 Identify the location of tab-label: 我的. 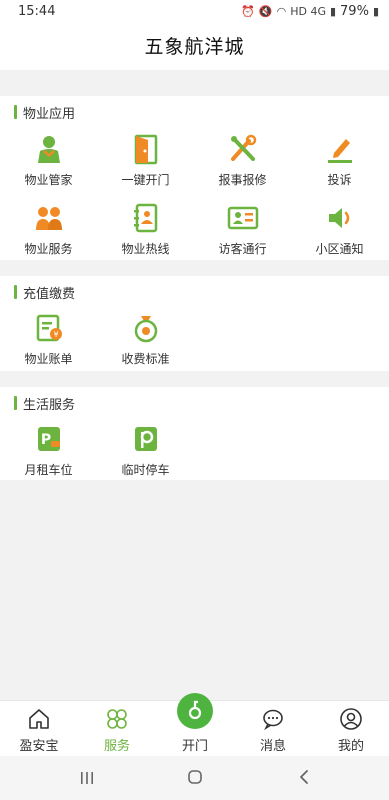
(350, 746).